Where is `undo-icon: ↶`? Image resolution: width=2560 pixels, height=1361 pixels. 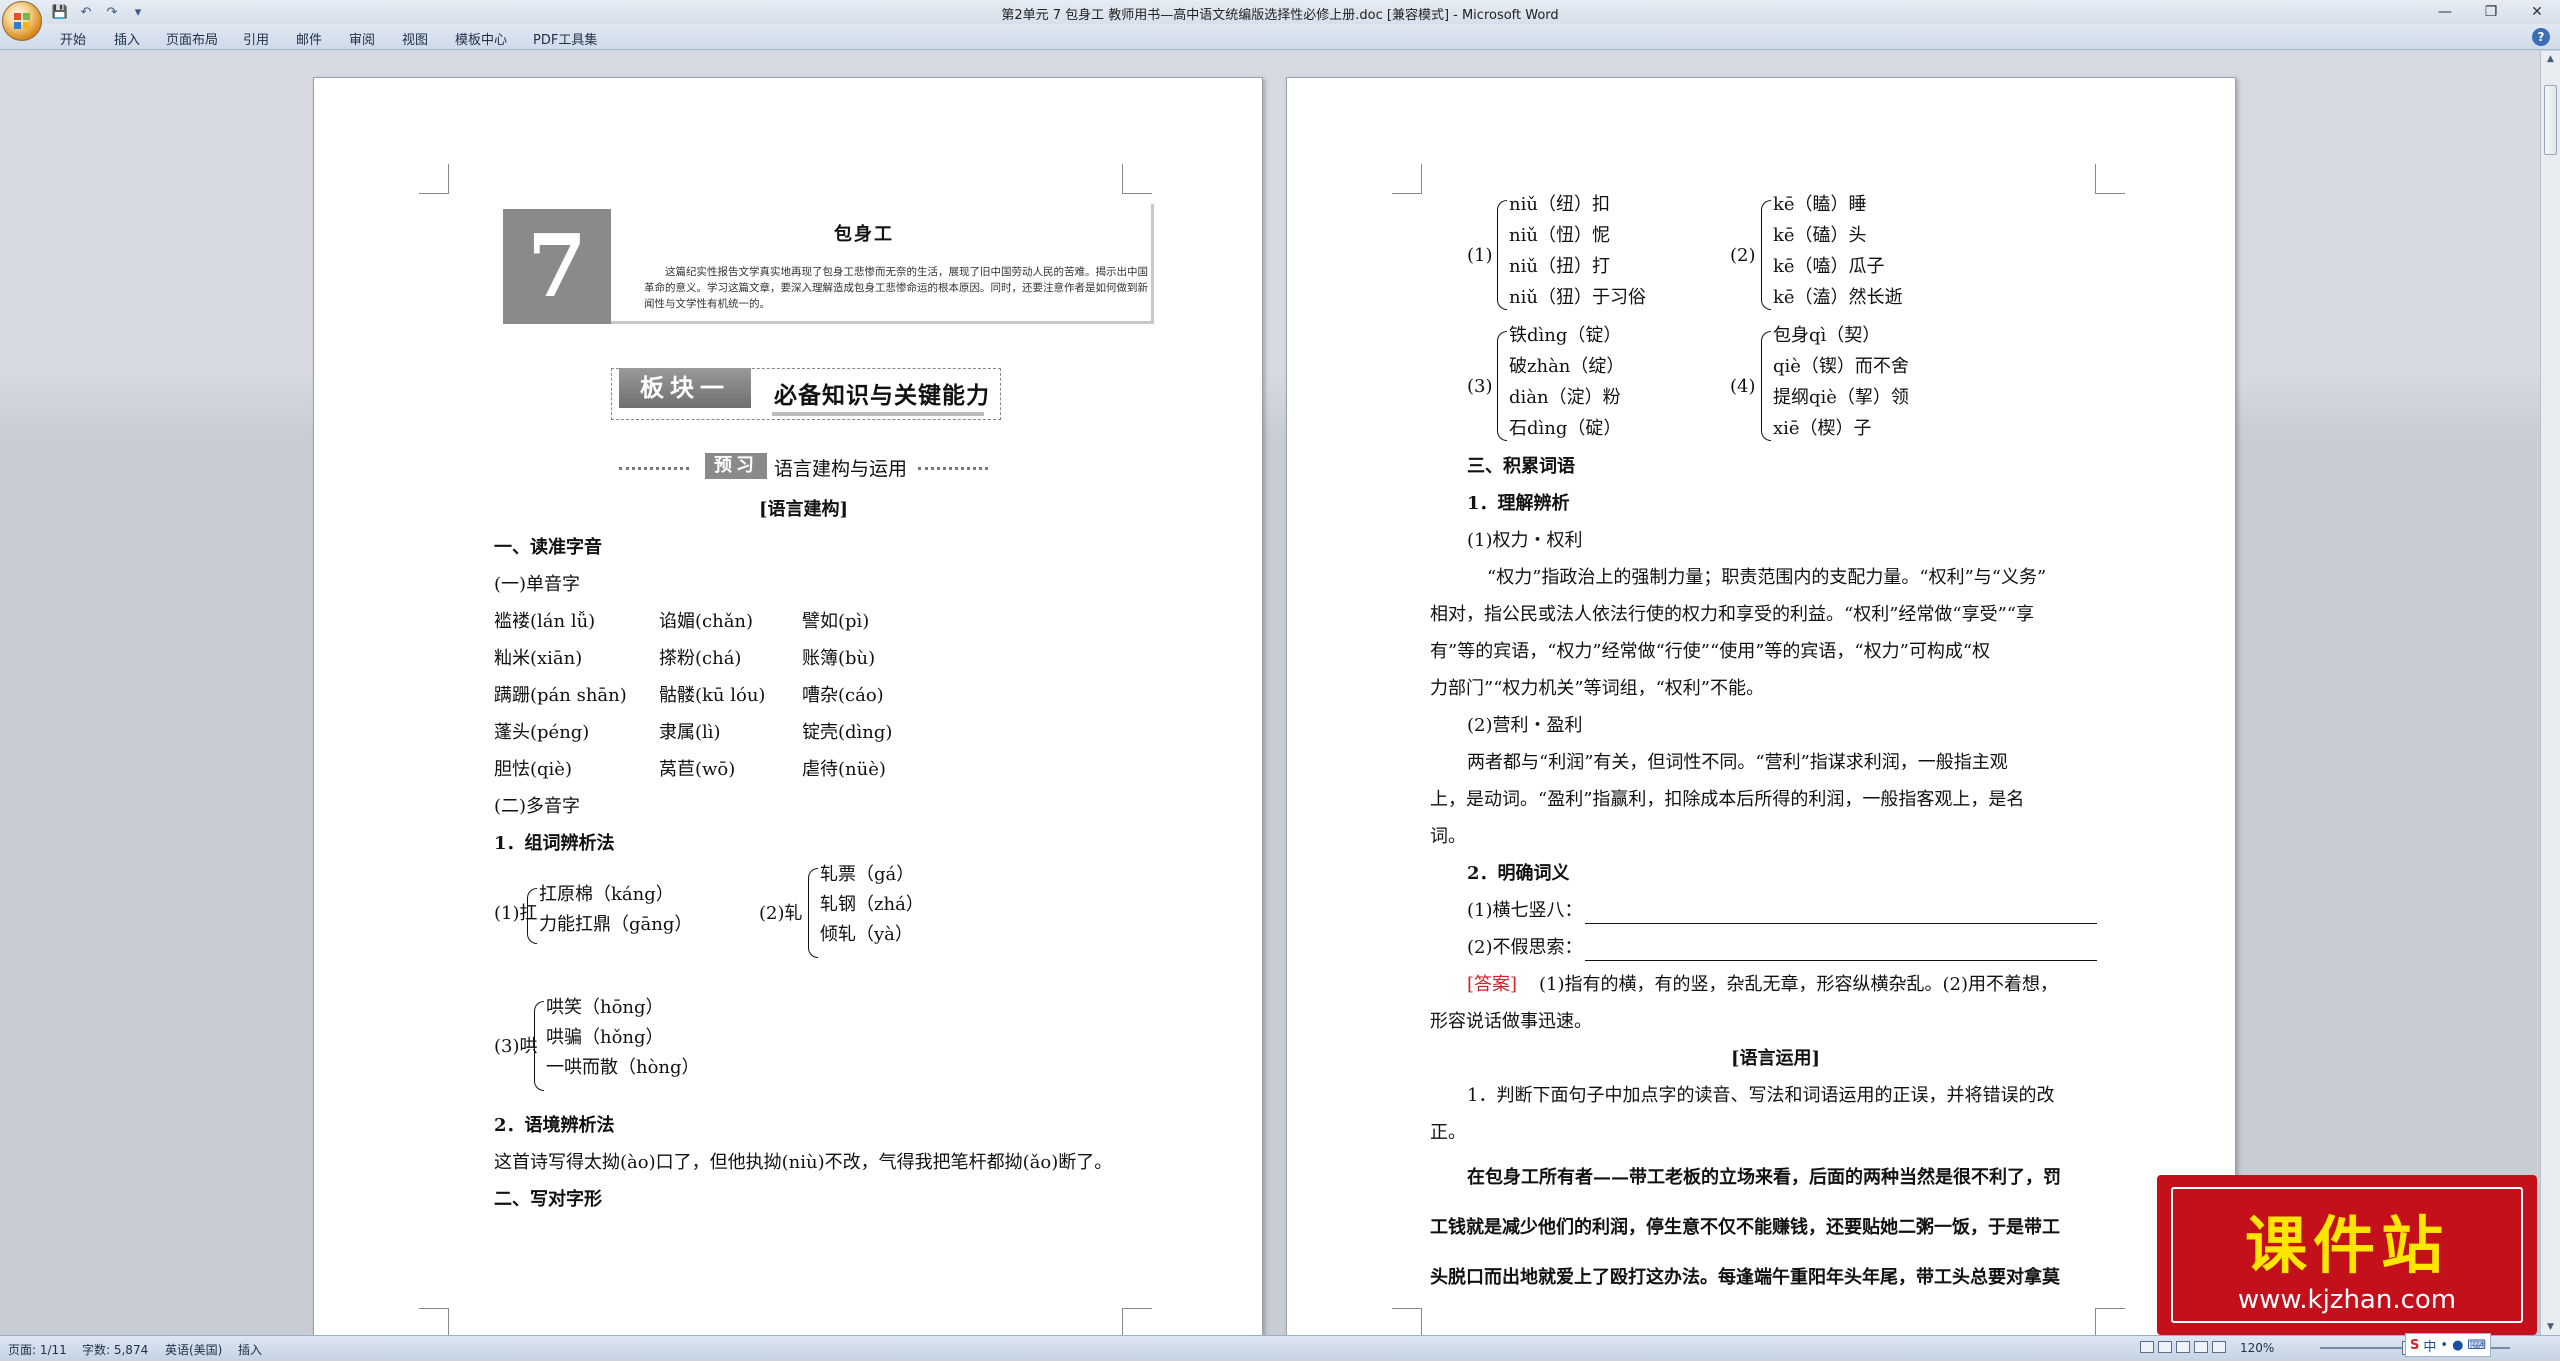 undo-icon: ↶ is located at coordinates (86, 12).